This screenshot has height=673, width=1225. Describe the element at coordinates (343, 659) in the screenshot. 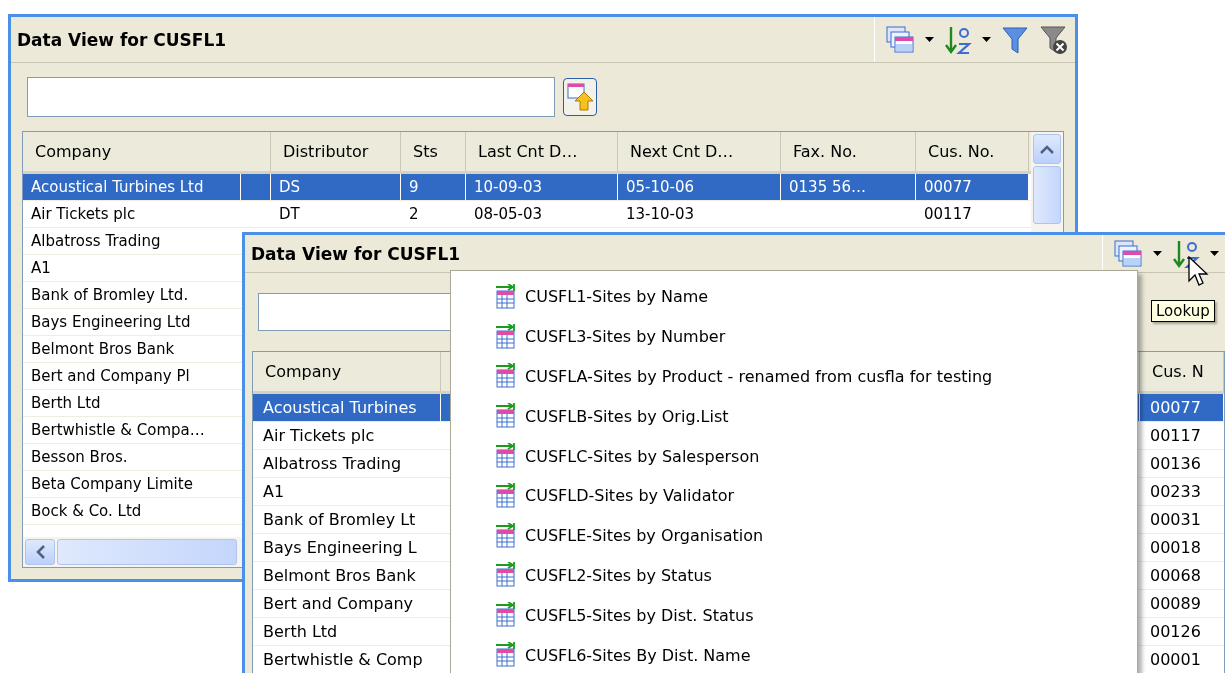

I see `table-cell: Bertwhistle & Comp` at that location.